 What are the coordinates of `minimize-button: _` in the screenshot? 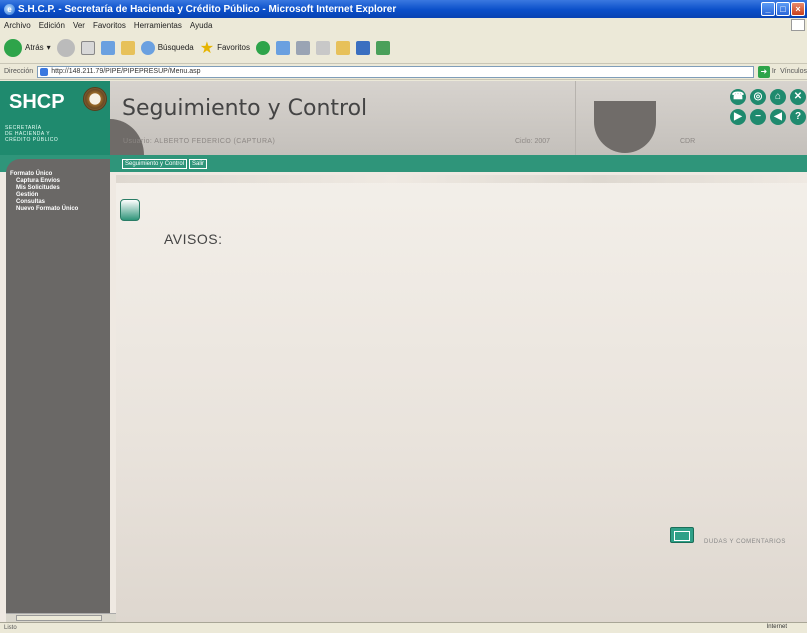 It's located at (768, 9).